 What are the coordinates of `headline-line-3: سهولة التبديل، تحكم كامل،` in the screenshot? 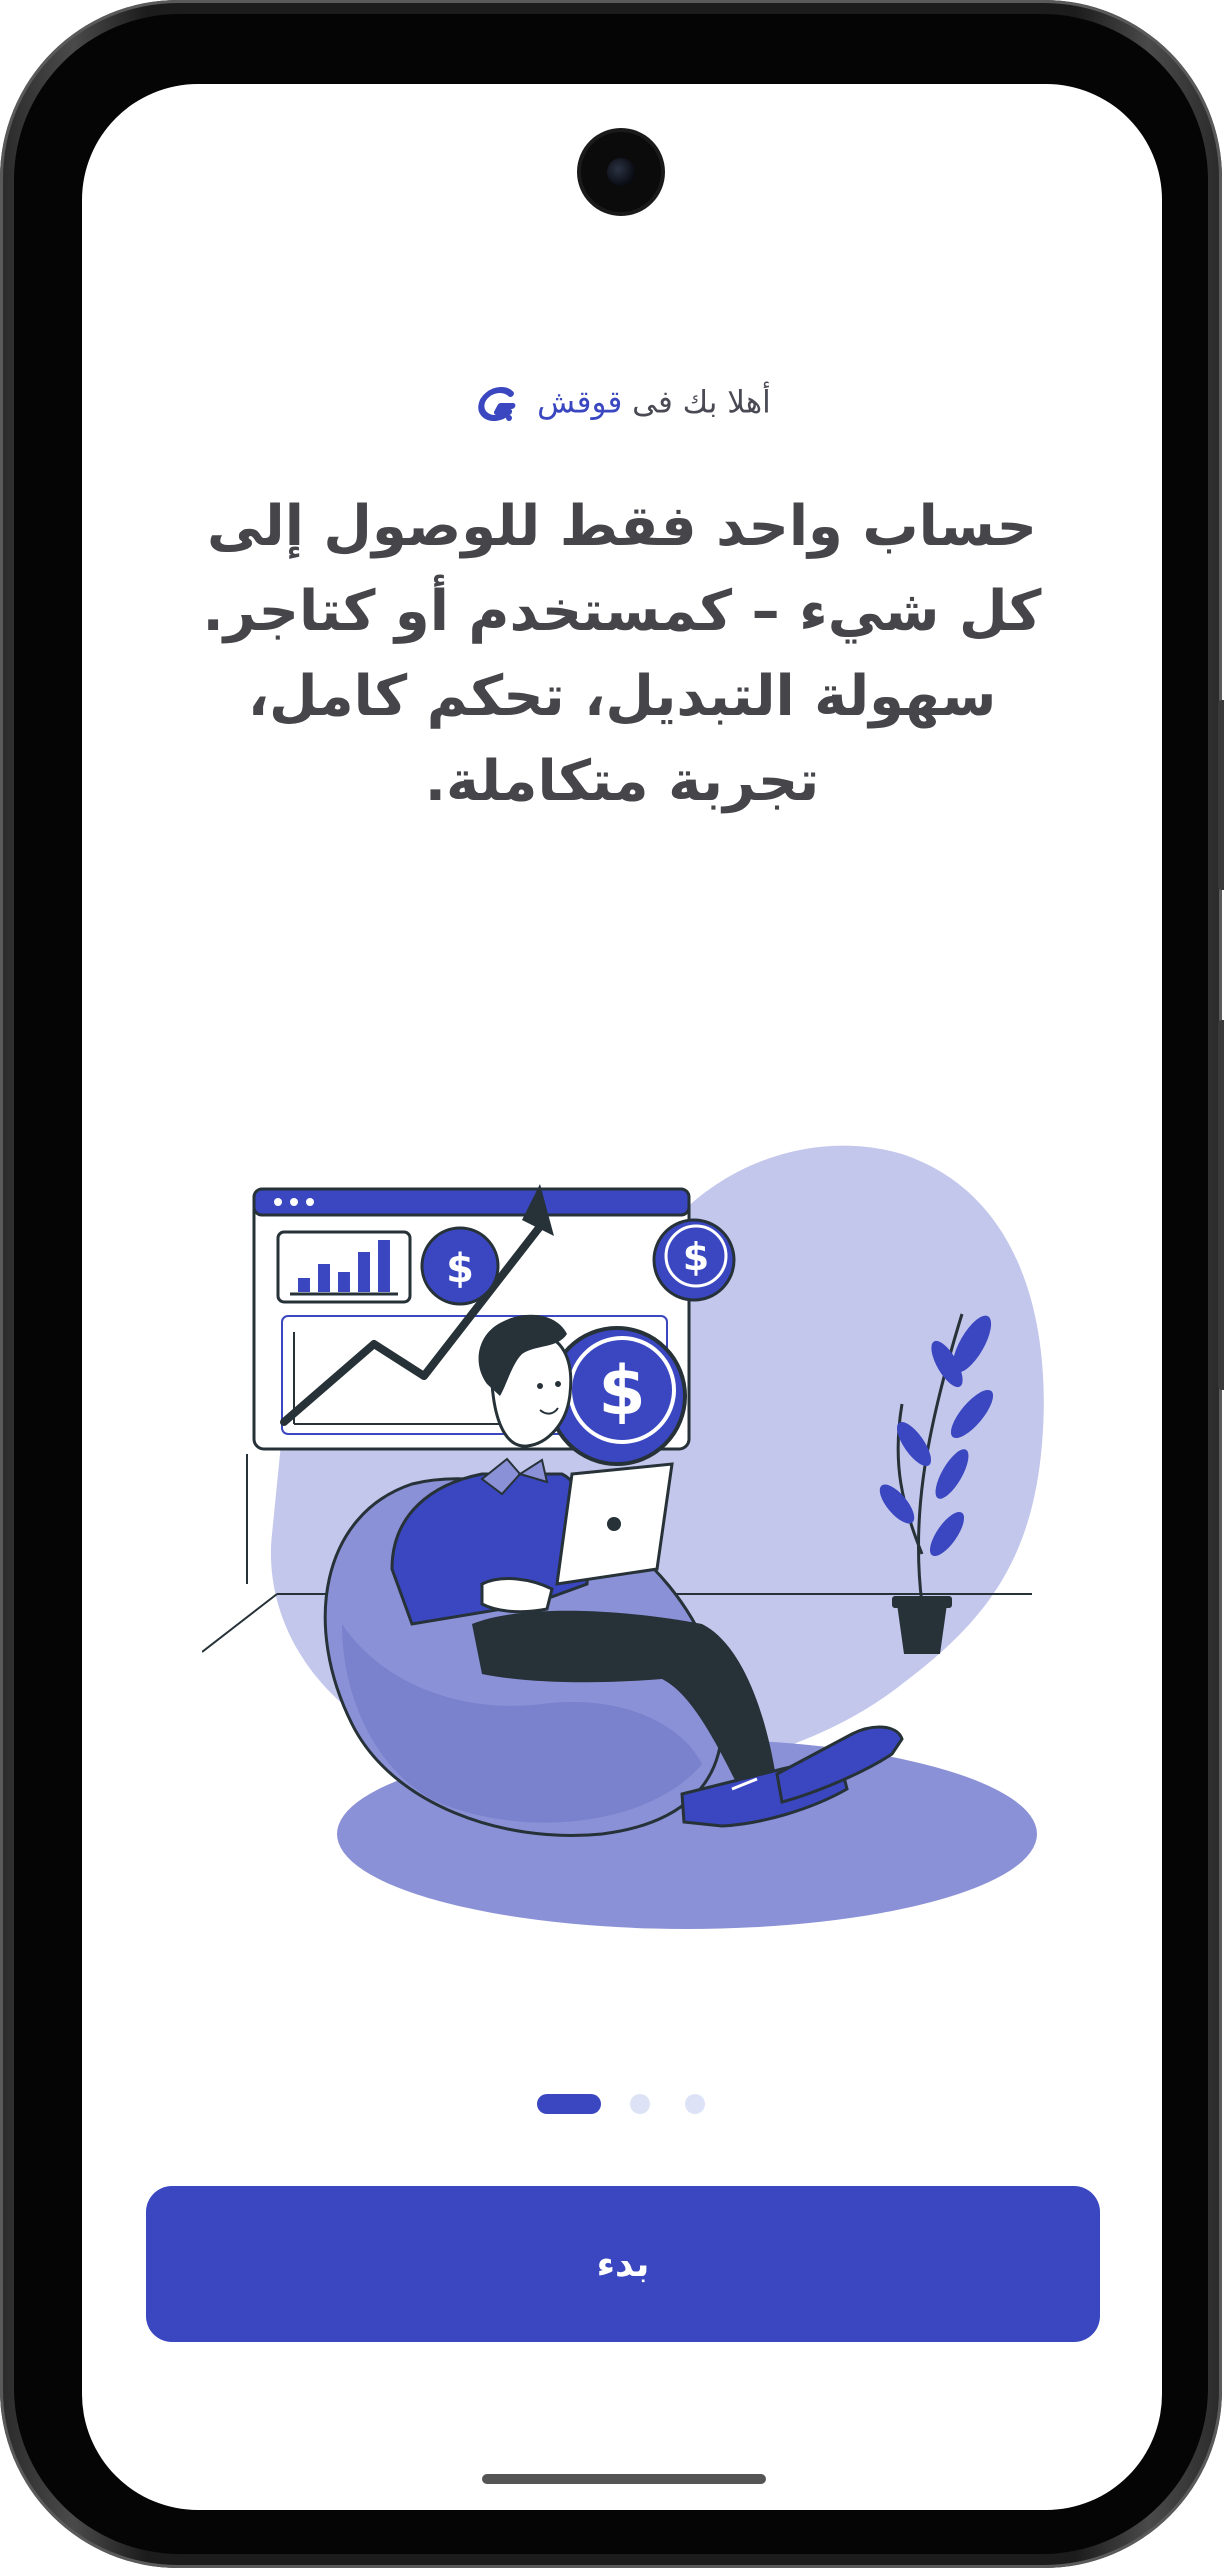 It's located at (622, 696).